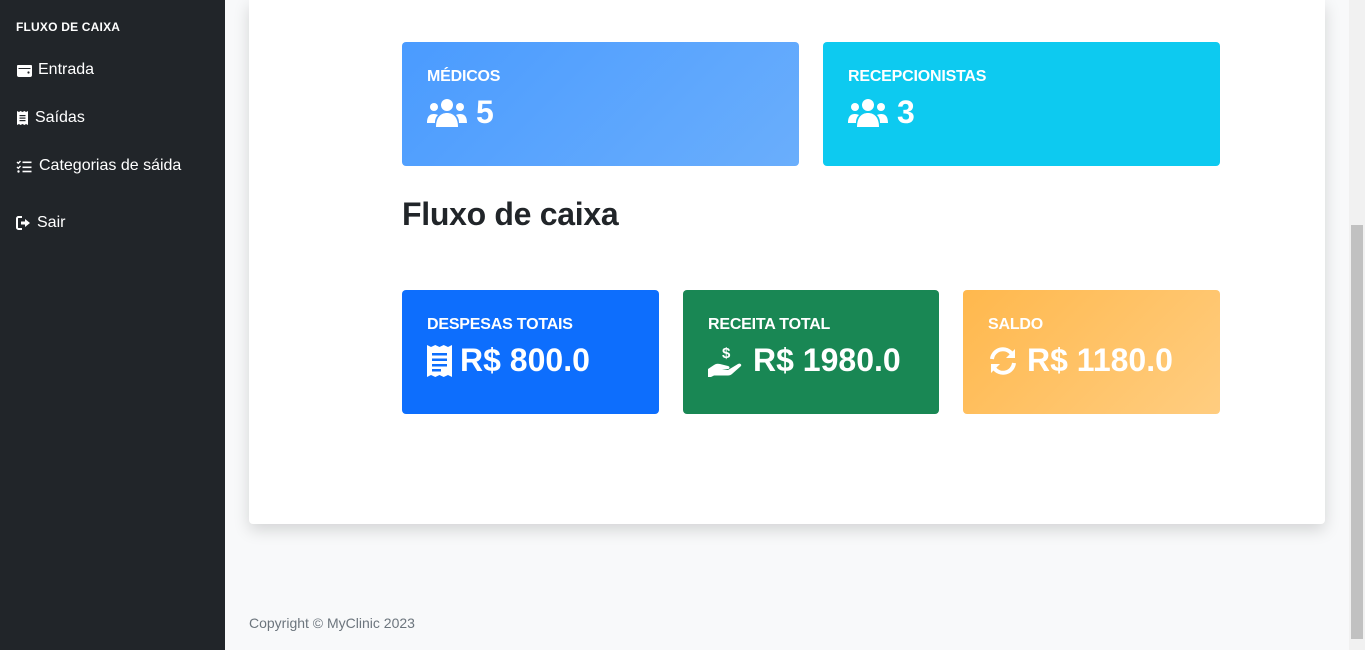  Describe the element at coordinates (24, 223) in the screenshot. I see `sign-out-icon` at that location.